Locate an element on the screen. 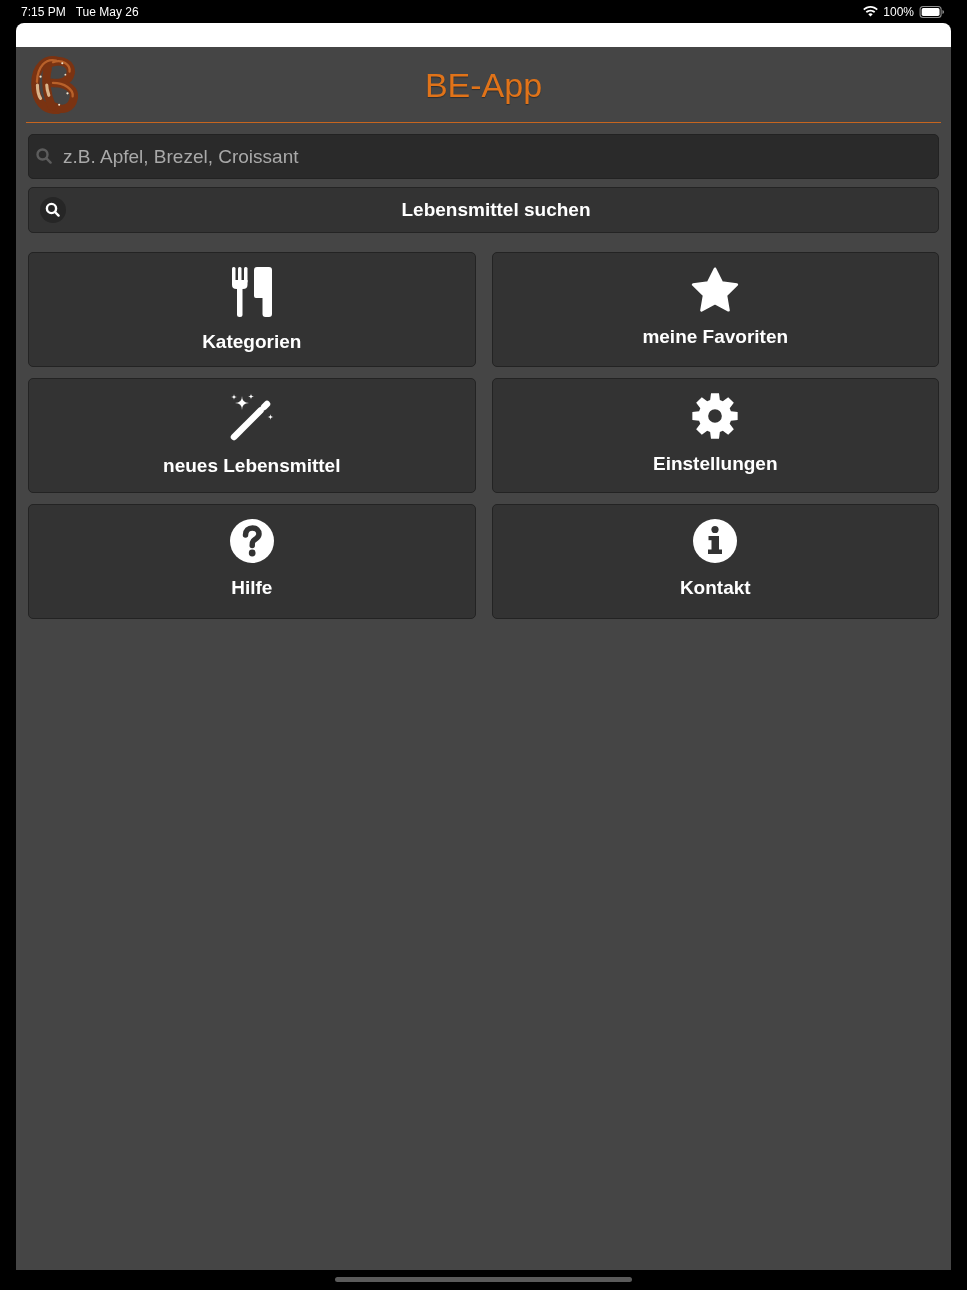 The height and width of the screenshot is (1290, 967). info-icon is located at coordinates (715, 541).